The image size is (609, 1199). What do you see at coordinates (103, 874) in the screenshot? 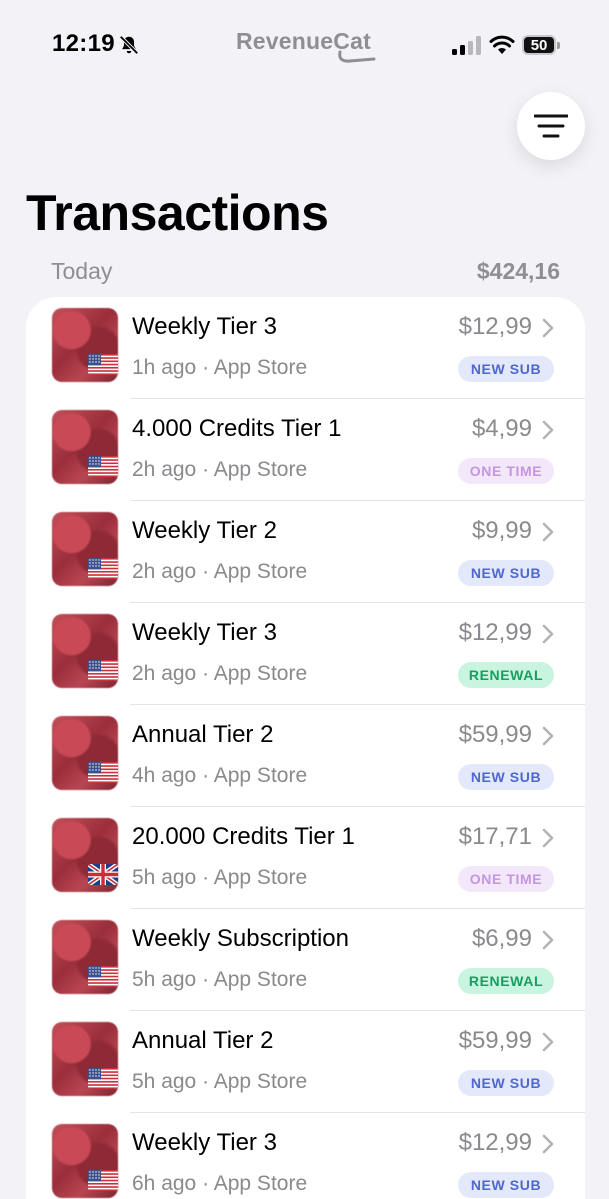
I see `uk-flag-icon` at bounding box center [103, 874].